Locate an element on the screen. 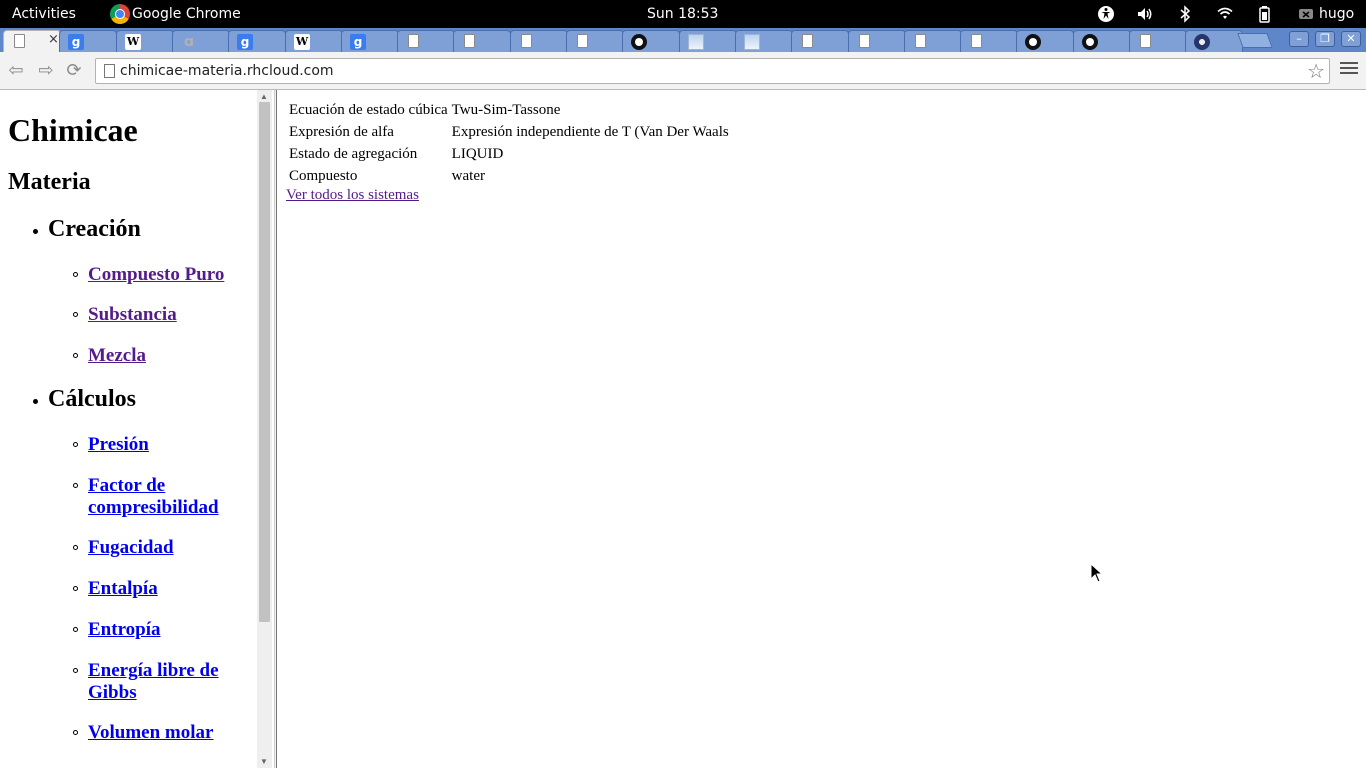 The image size is (1366, 768). frame-divider is located at coordinates (275, 429).